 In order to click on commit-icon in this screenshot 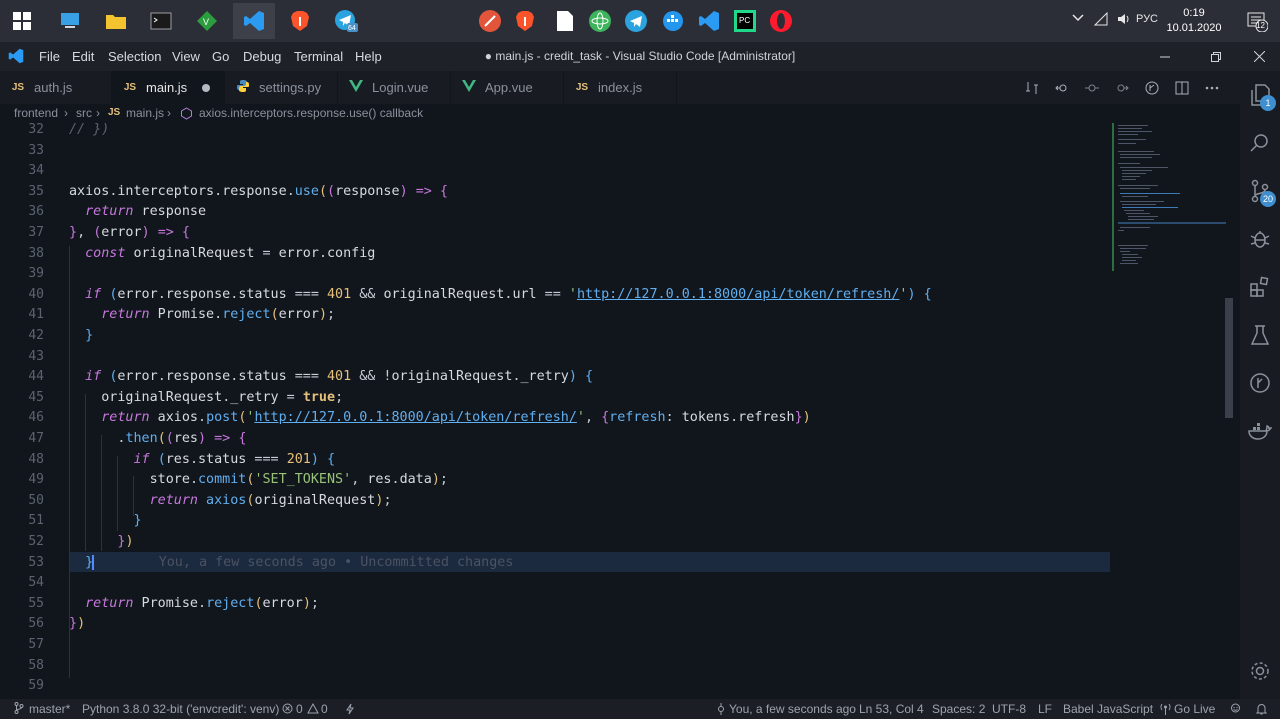, I will do `click(1092, 88)`.